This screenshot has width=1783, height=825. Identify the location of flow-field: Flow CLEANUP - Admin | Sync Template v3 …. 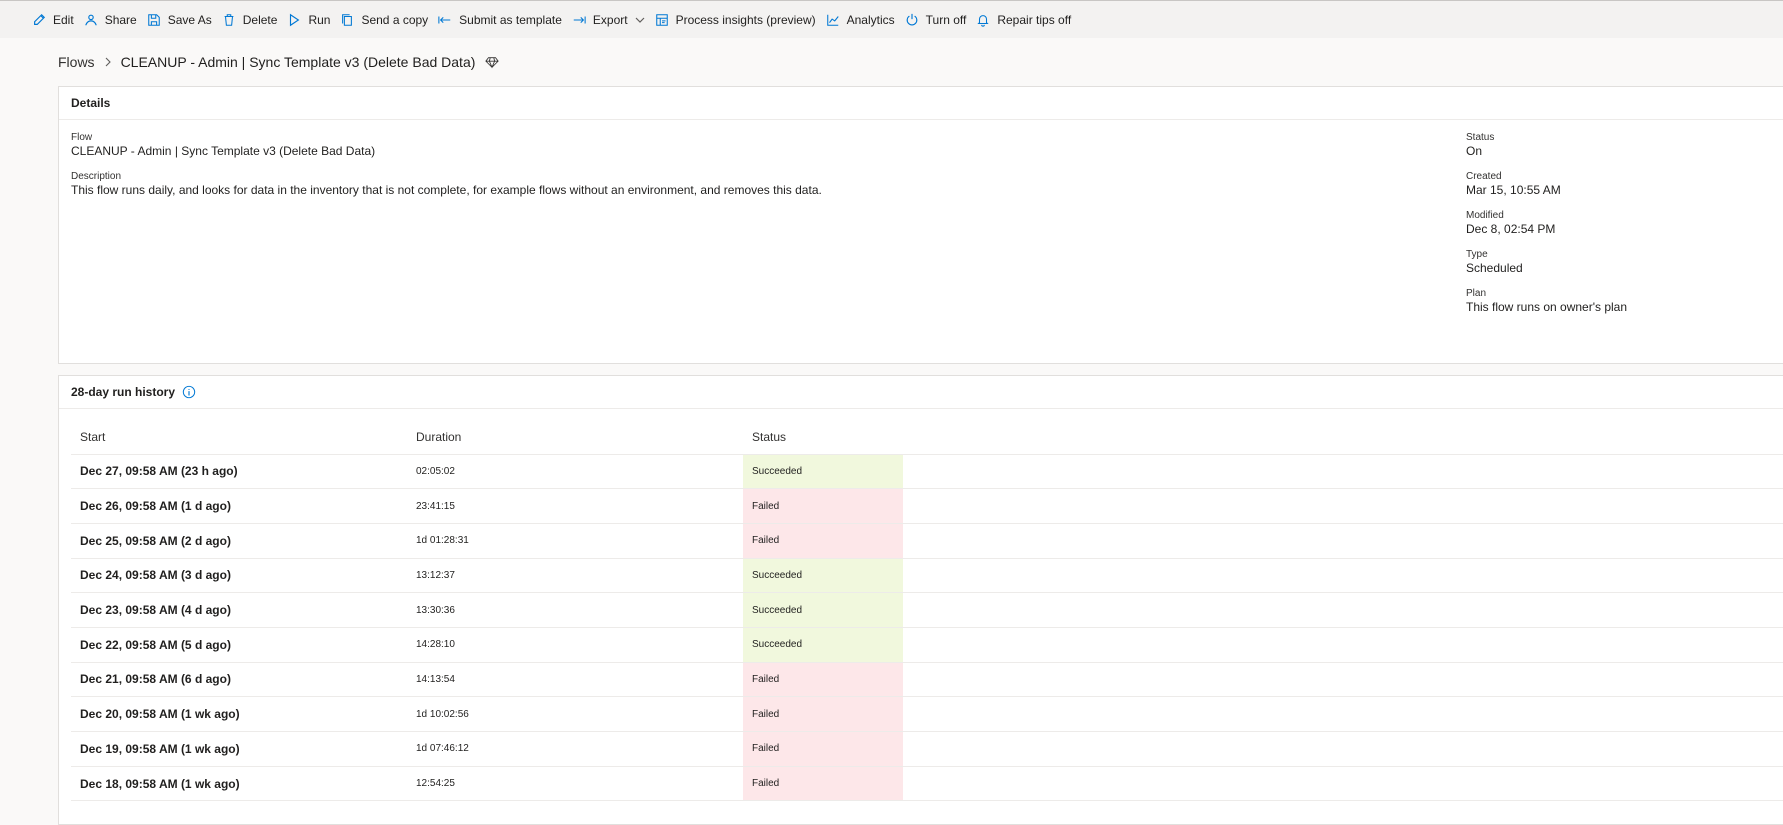
(223, 145).